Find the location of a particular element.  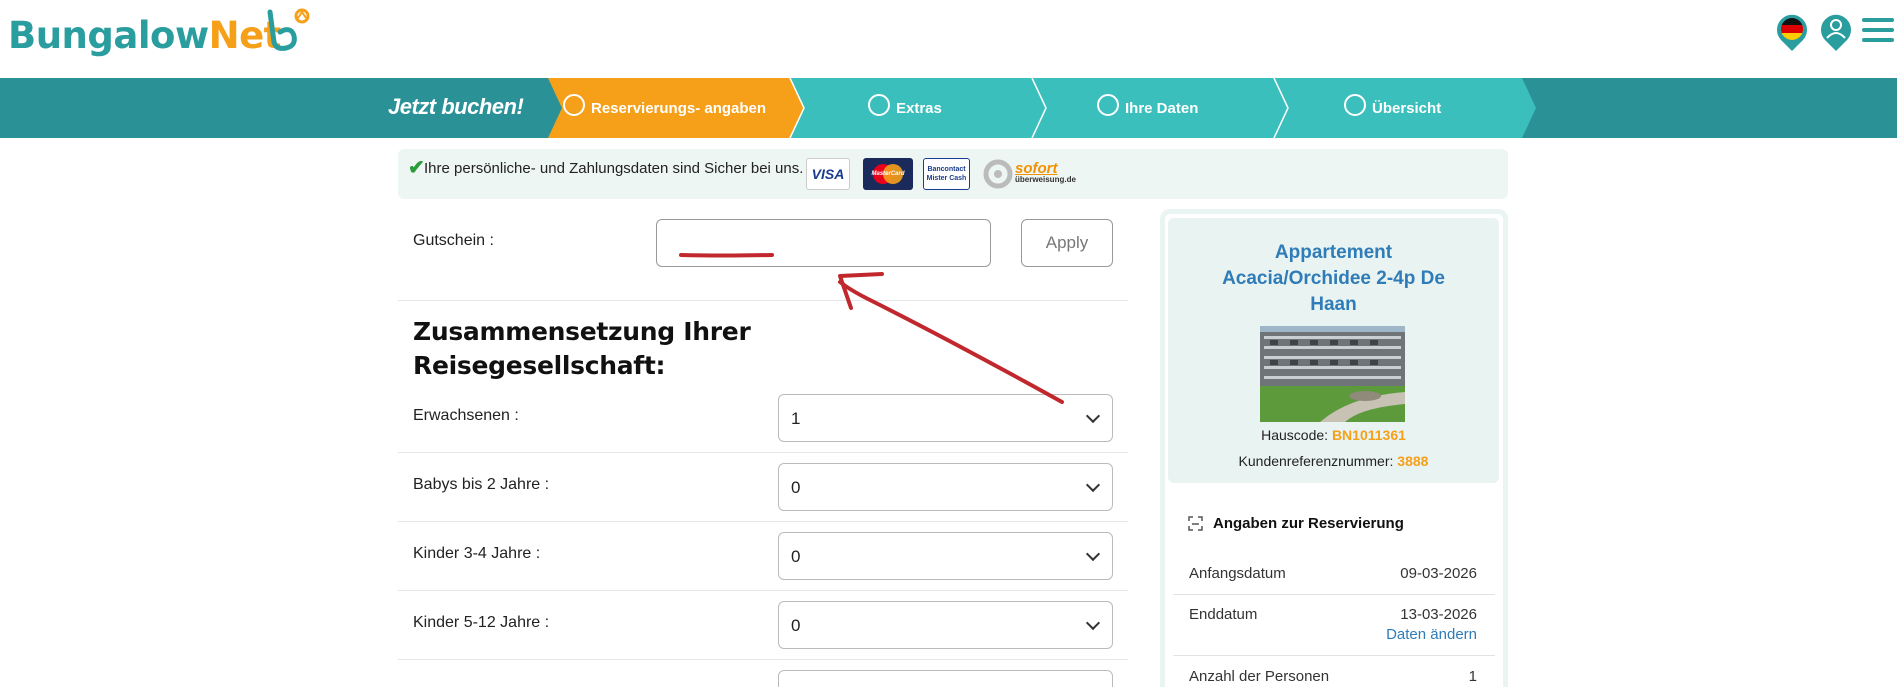

checkmark-icon: ✔ is located at coordinates (416, 168).